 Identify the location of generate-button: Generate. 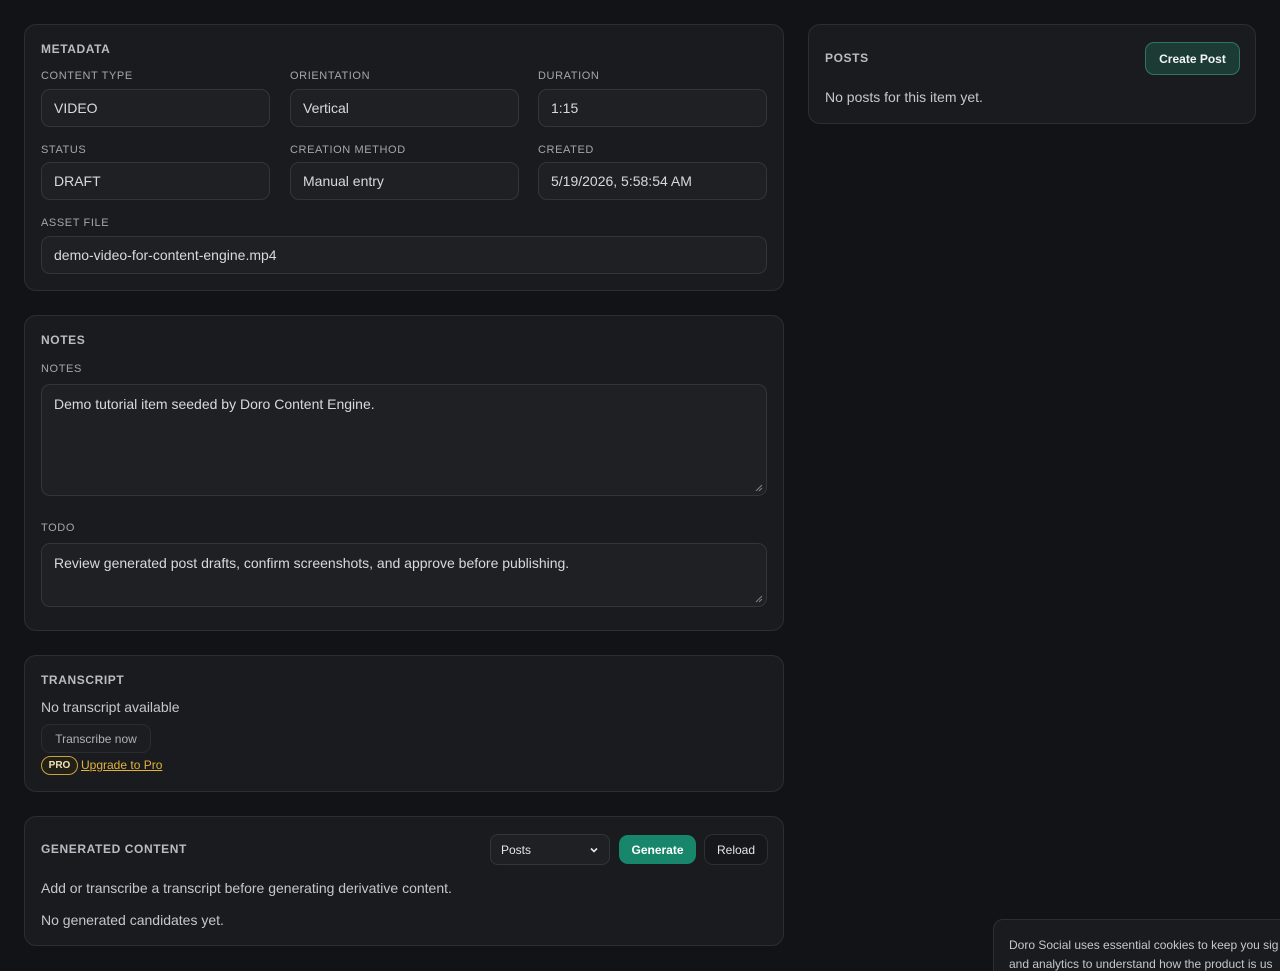
(657, 849).